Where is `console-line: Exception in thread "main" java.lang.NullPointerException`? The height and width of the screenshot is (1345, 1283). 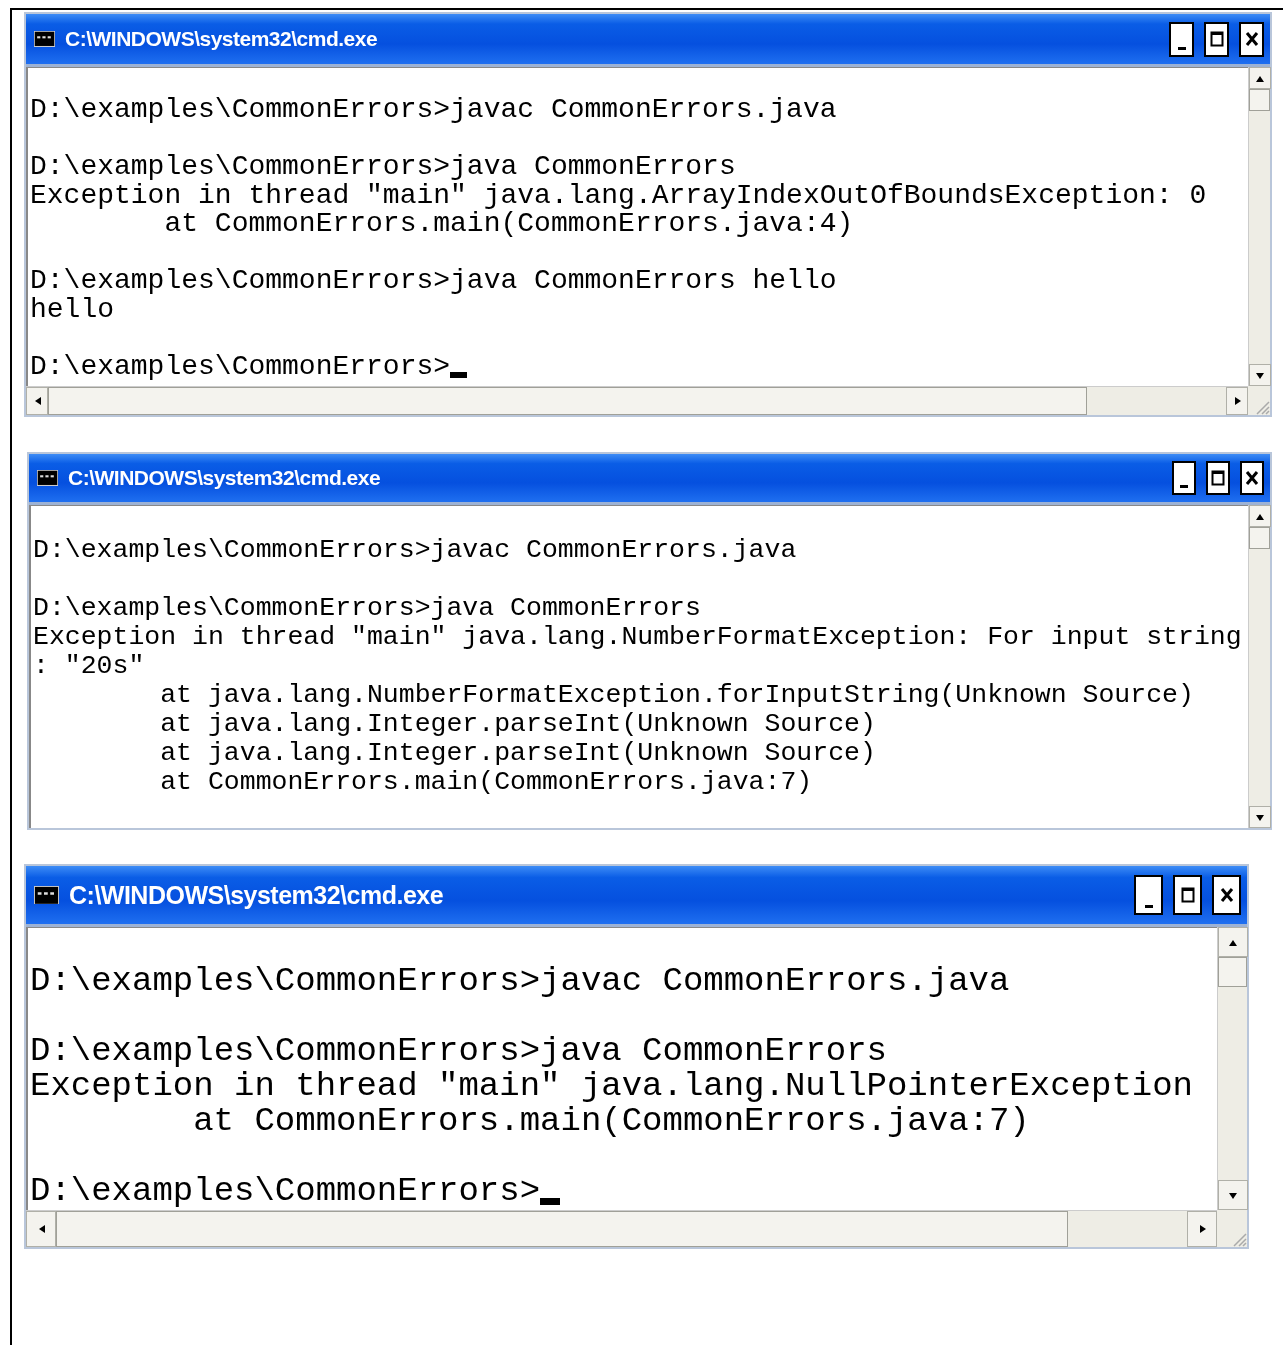
console-line: Exception in thread "main" java.lang.NullPointerException is located at coordinates (611, 1086).